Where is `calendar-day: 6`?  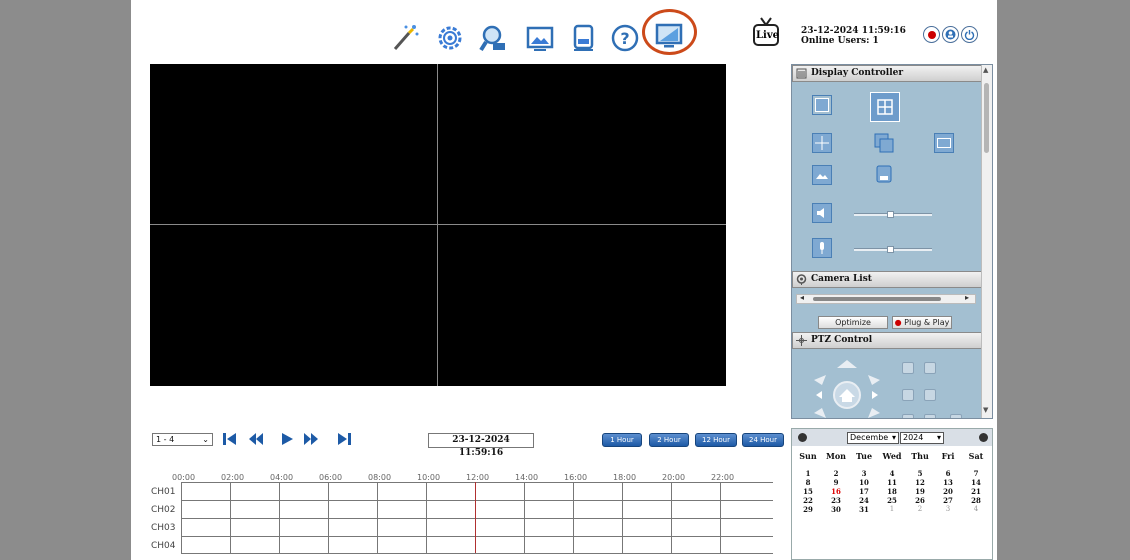 calendar-day: 6 is located at coordinates (948, 473).